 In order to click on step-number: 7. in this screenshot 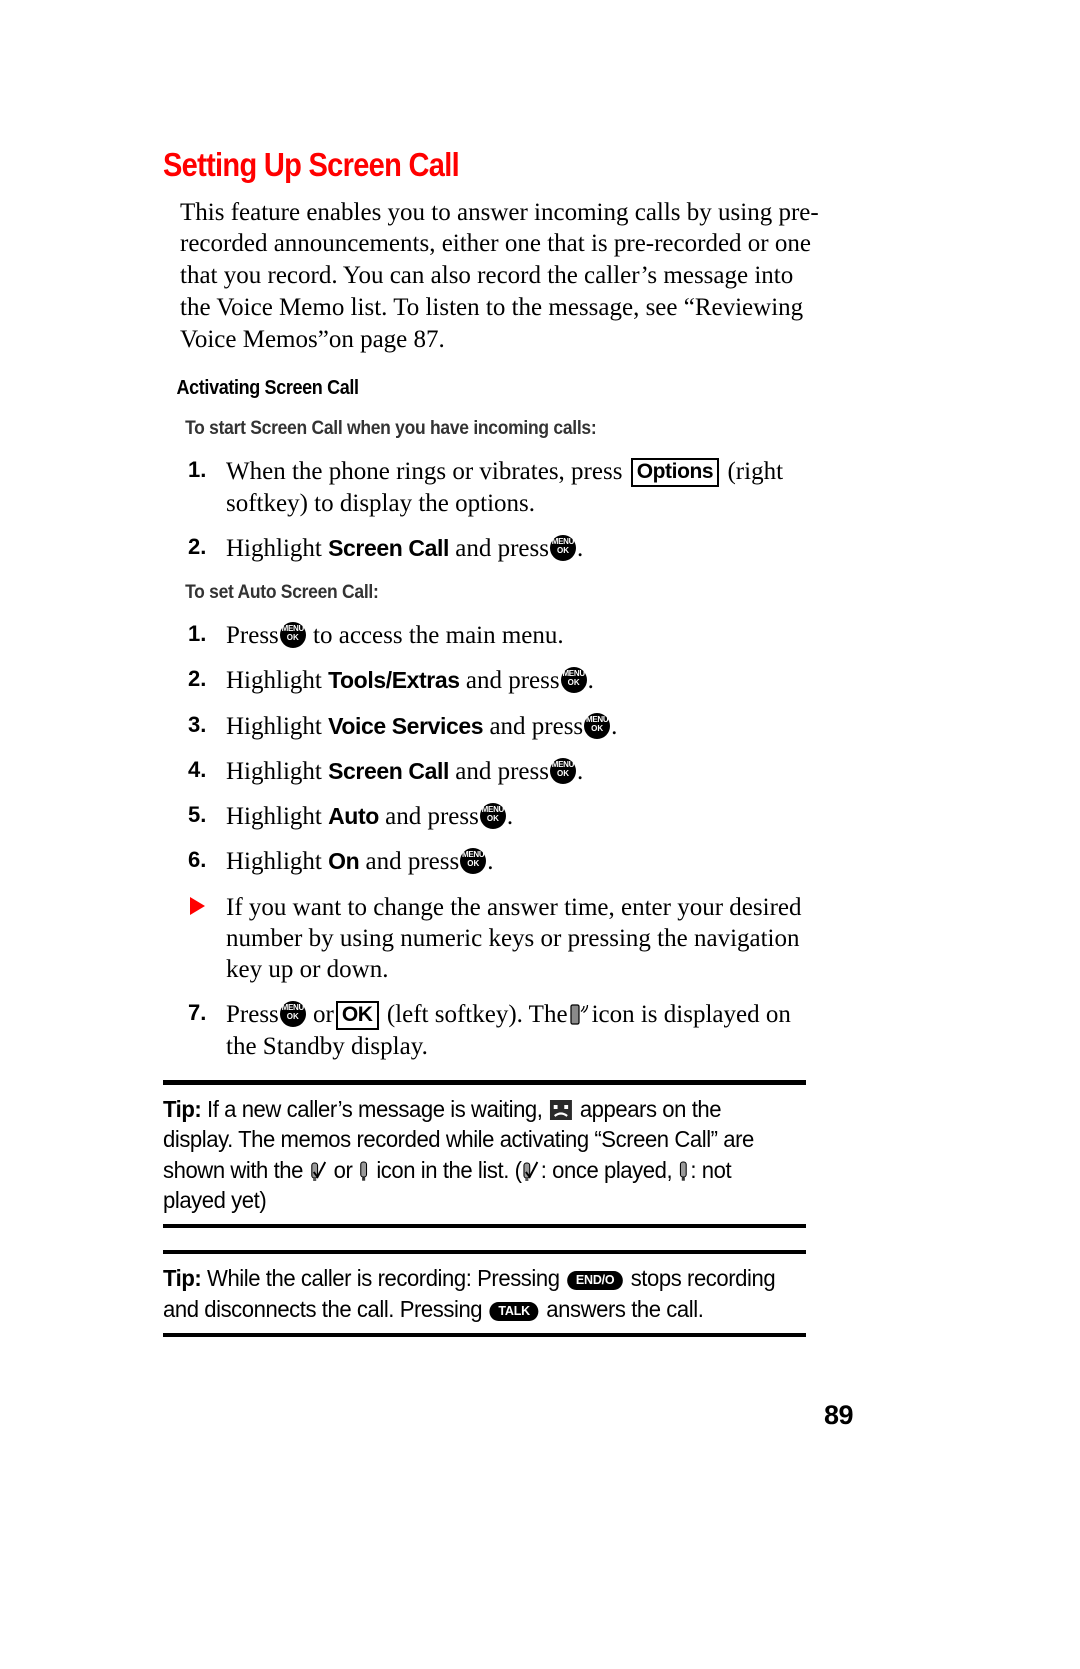, I will do `click(197, 1013)`.